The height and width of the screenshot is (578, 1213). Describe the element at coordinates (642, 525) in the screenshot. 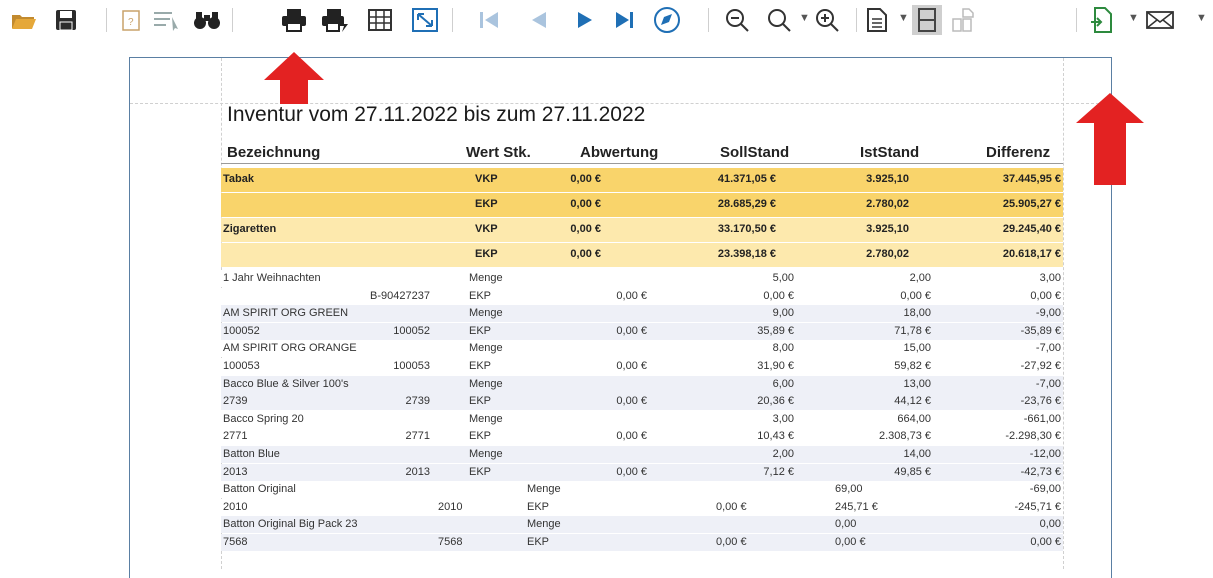

I see `table-row: Batton Original Big Pack 23 Menge 0,00 0,00` at that location.